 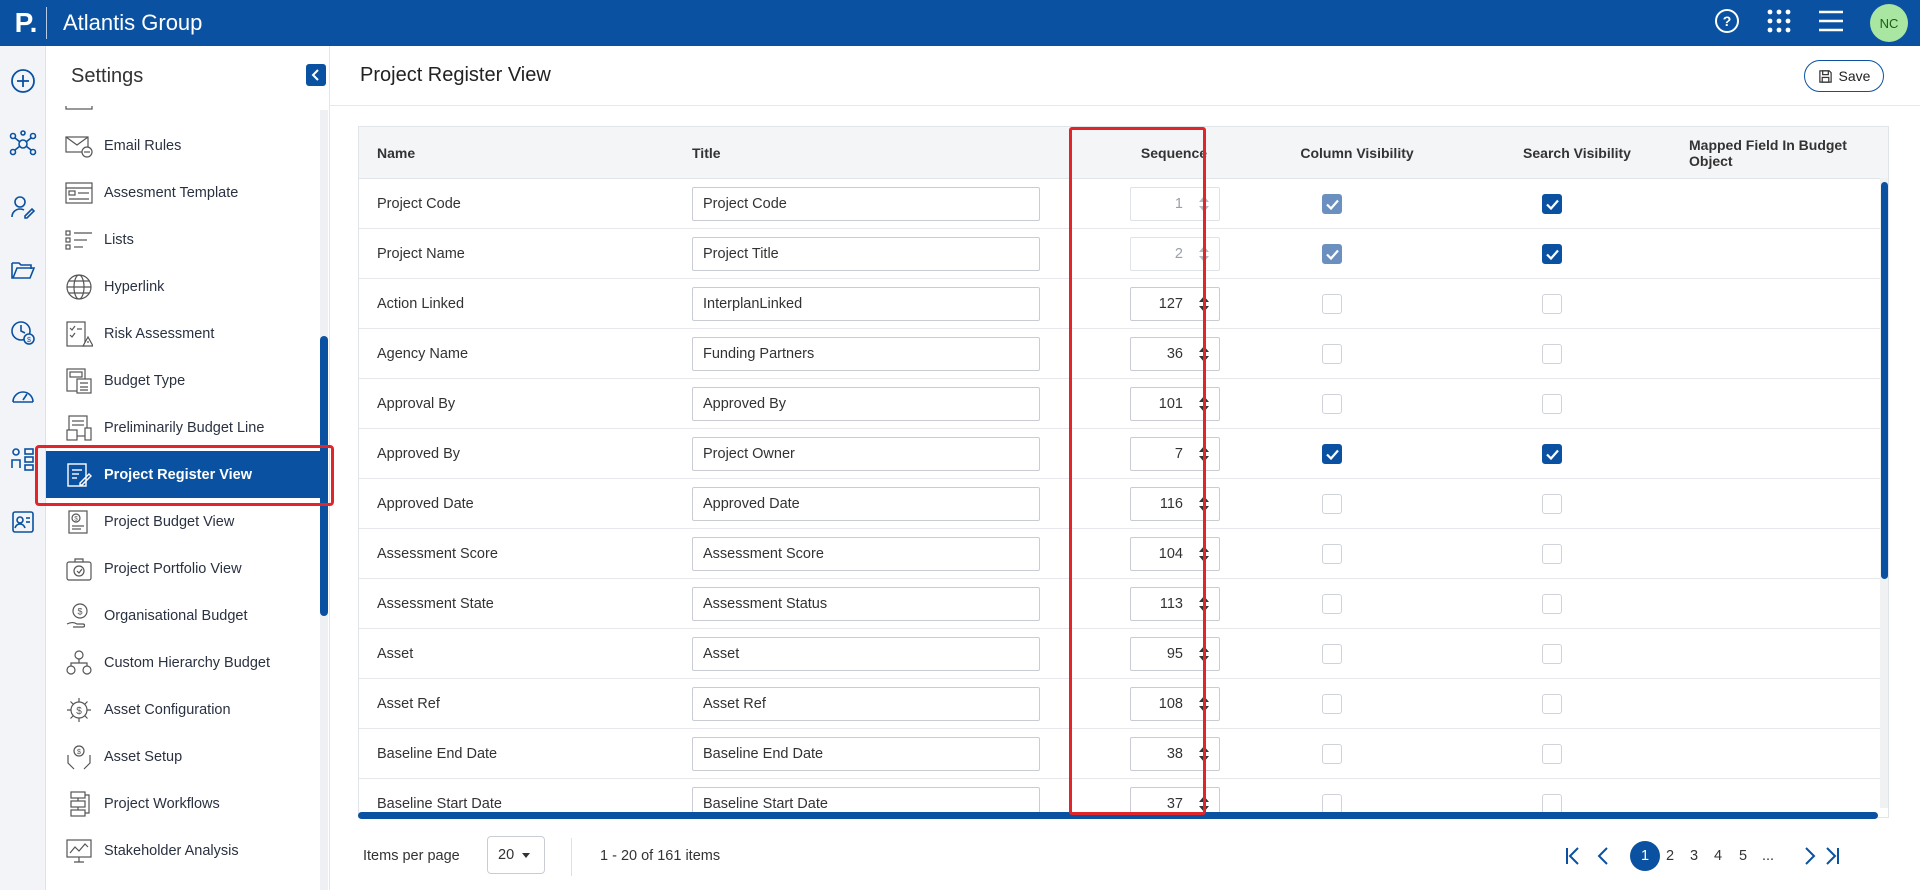 What do you see at coordinates (866, 454) in the screenshot?
I see `title-input: Project Owner` at bounding box center [866, 454].